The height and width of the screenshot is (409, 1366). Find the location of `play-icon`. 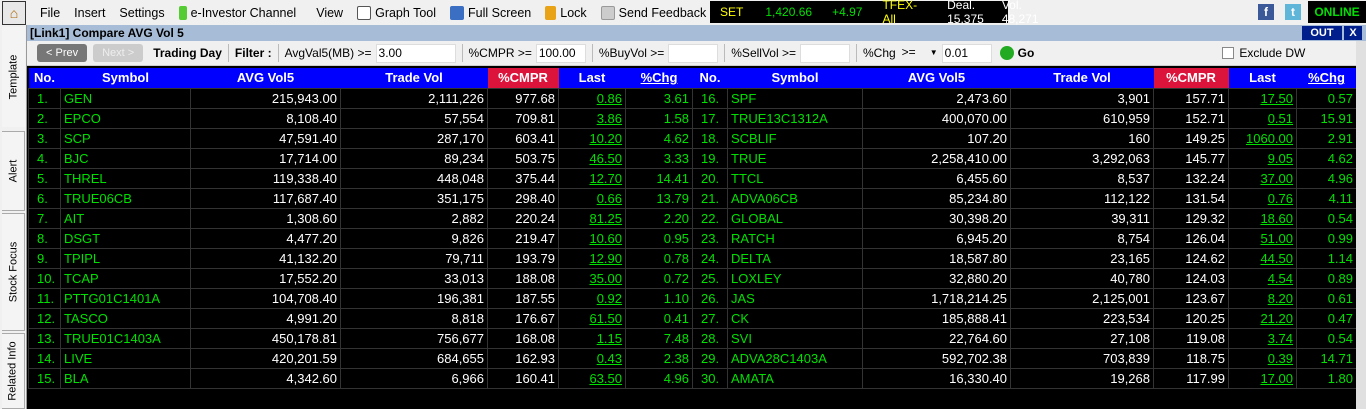

play-icon is located at coordinates (1006, 53).